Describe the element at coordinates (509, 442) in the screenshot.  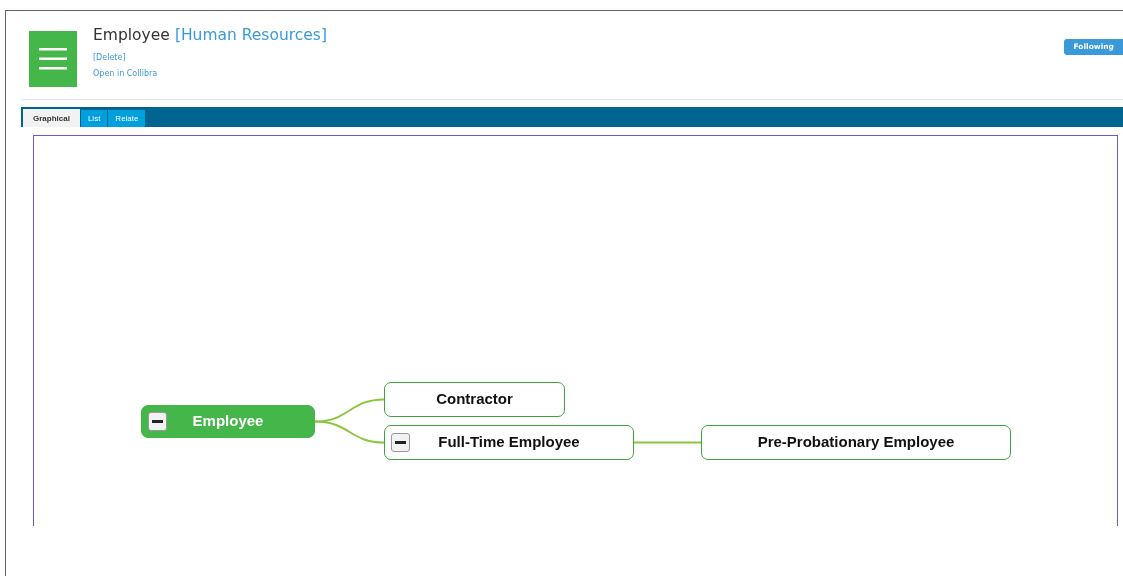
I see `diagram-node: Full-Time Employee` at that location.